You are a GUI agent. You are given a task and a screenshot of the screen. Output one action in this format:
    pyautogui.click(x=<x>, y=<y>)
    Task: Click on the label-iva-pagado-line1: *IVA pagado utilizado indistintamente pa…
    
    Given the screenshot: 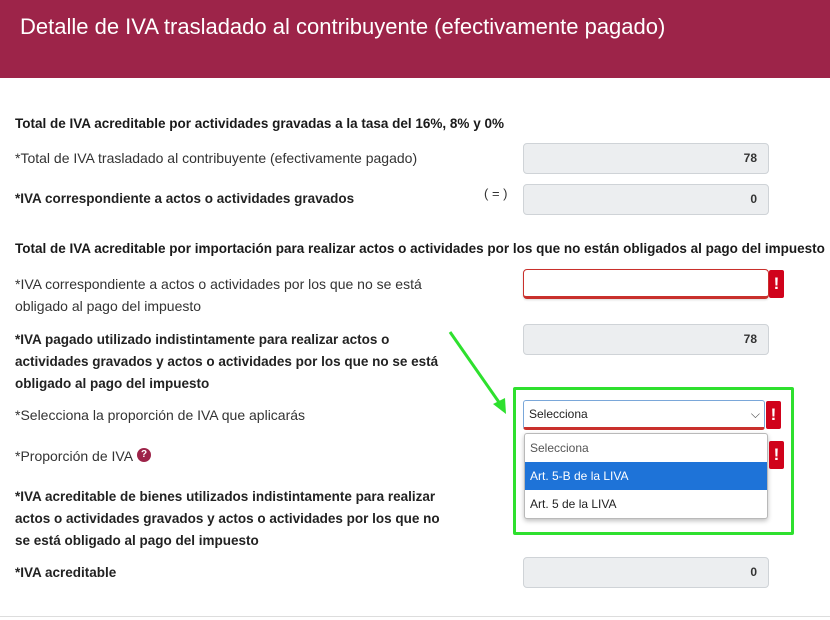 What is the action you would take?
    pyautogui.click(x=202, y=339)
    